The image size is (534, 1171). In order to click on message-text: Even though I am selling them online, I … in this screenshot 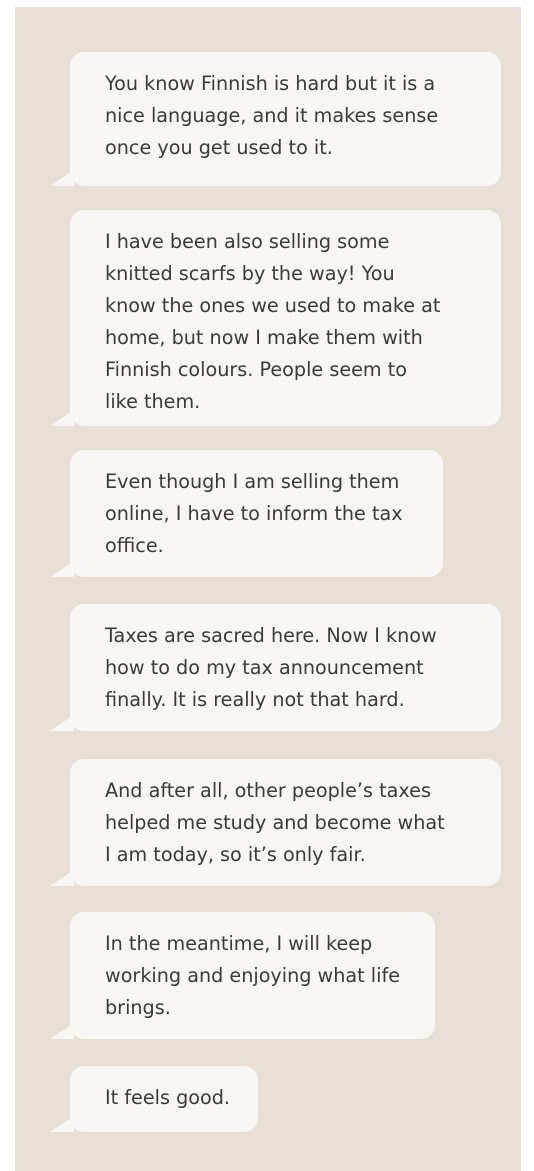, I will do `click(254, 513)`.